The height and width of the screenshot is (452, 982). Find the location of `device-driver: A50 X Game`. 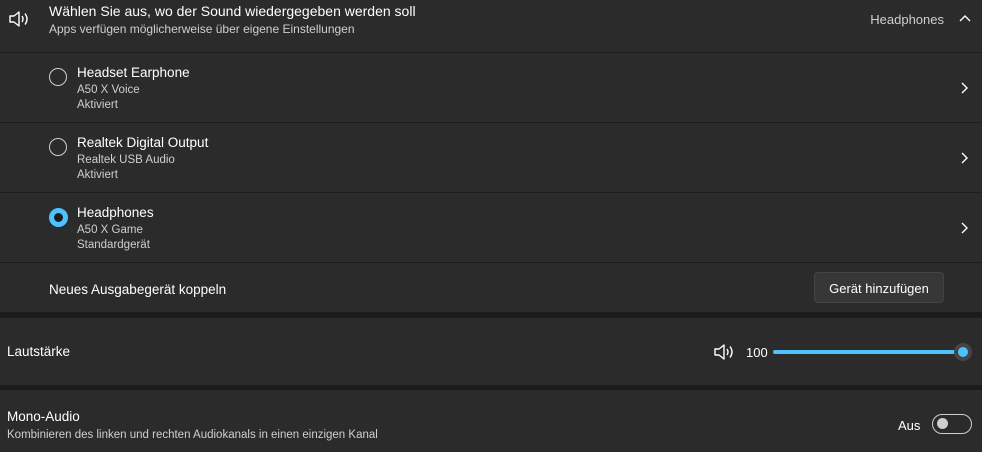

device-driver: A50 X Game is located at coordinates (110, 230).